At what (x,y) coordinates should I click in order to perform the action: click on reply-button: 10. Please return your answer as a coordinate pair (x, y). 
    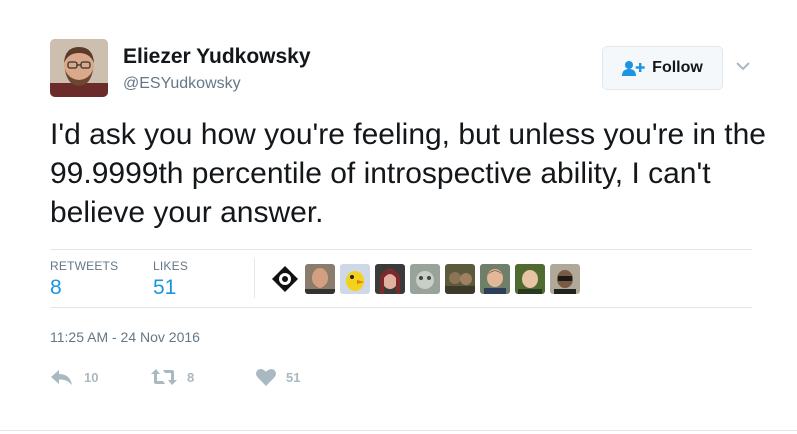
    Looking at the image, I should click on (74, 377).